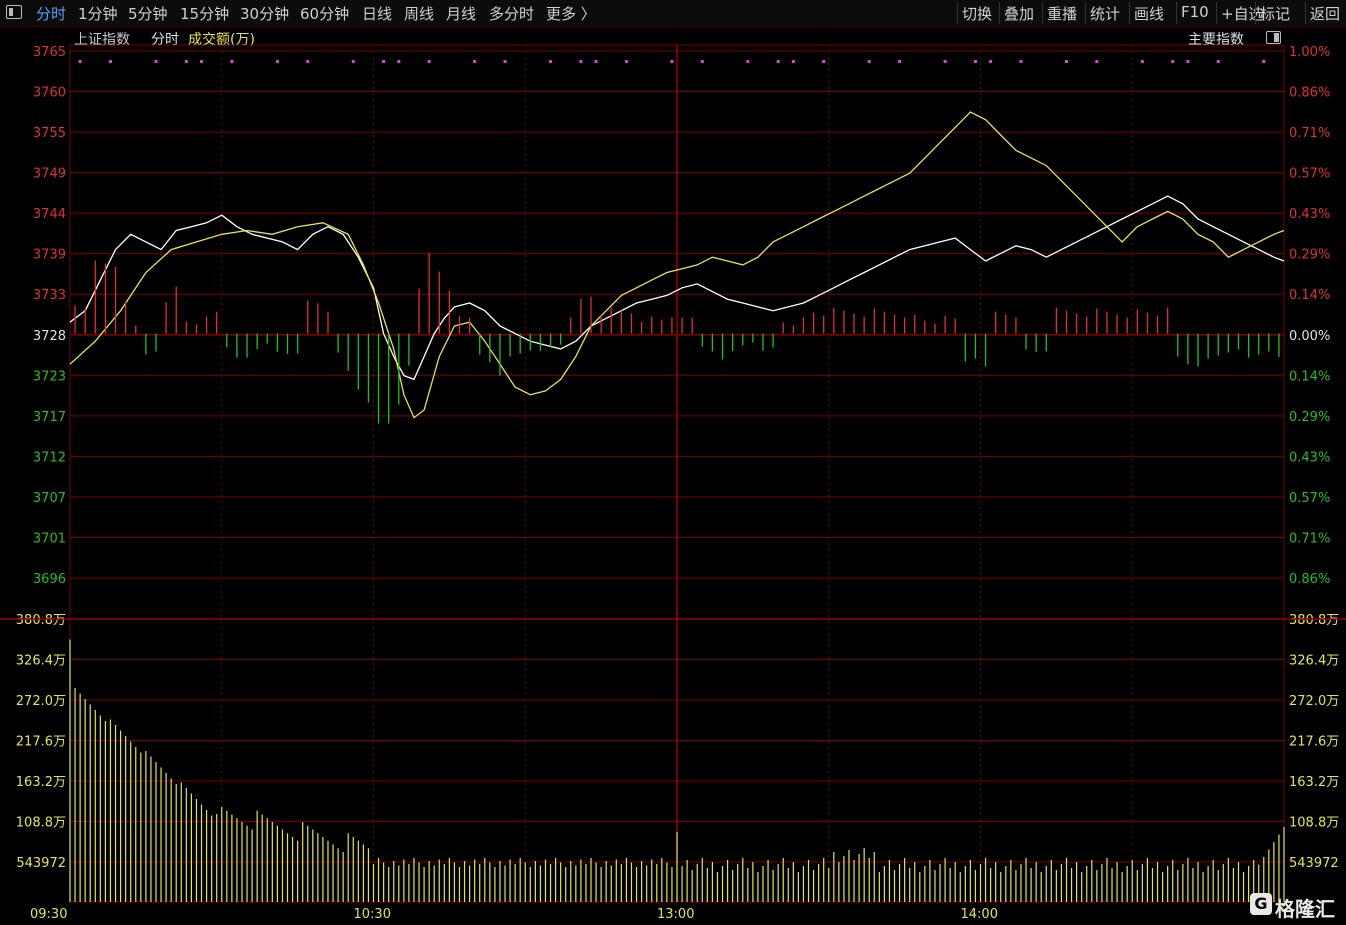 The width and height of the screenshot is (1346, 925). Describe the element at coordinates (49, 336) in the screenshot. I see `price-tick-label: 3728` at that location.